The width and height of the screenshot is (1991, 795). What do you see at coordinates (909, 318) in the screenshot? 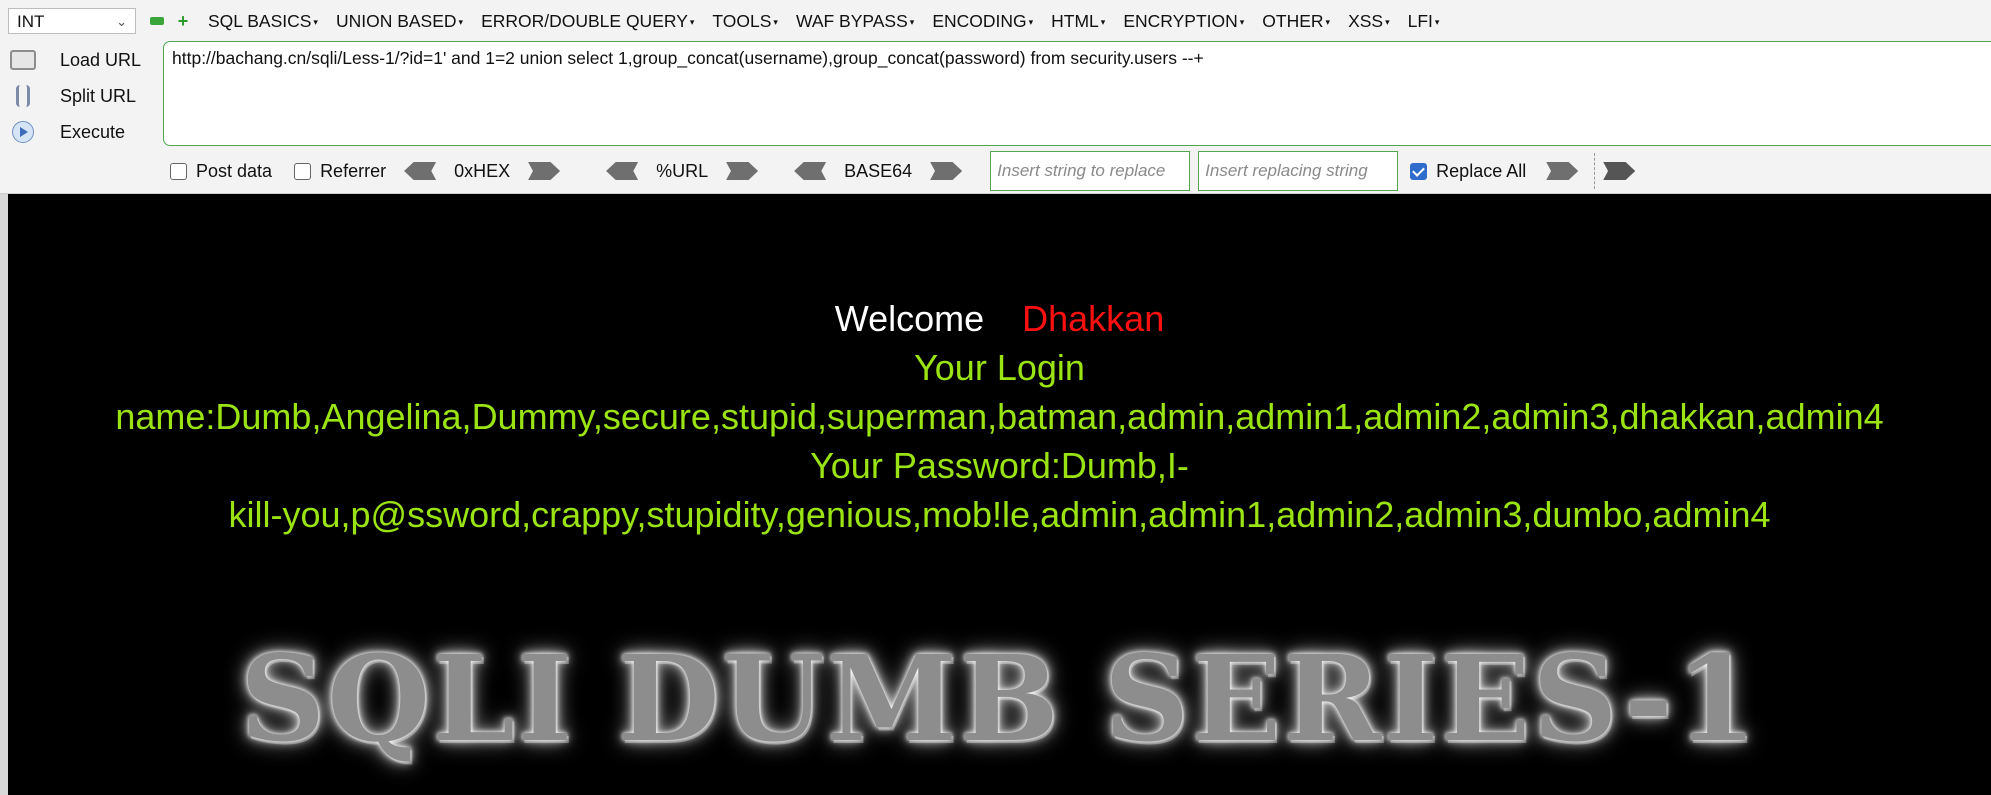
I see `welcome-text: Welcome` at bounding box center [909, 318].